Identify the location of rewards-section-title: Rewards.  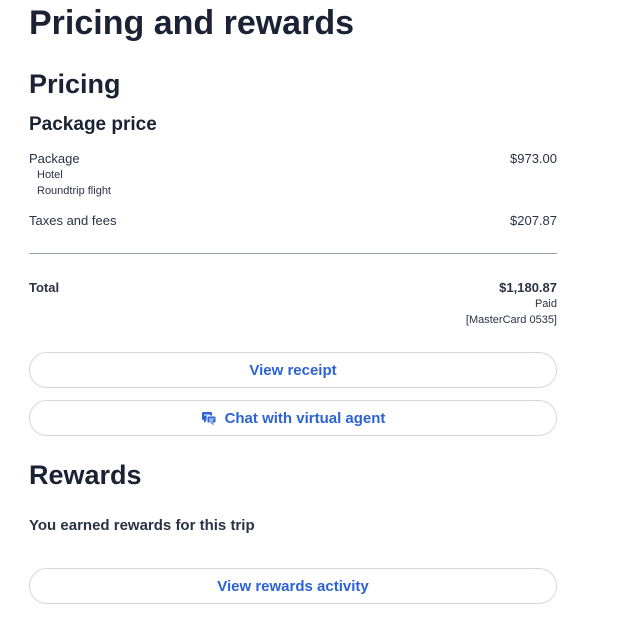
(85, 475).